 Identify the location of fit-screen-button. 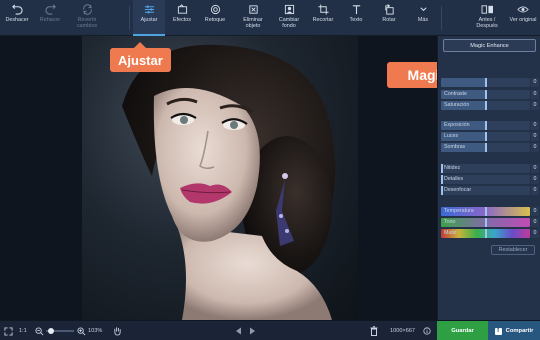
(8, 330).